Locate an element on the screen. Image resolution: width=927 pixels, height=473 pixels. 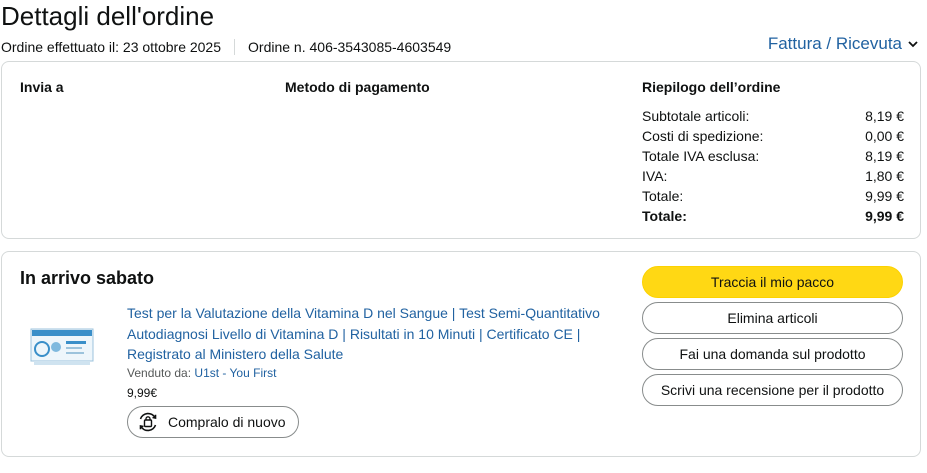
summary-line-net-total: Totale IVA esclusa: 8,19 € is located at coordinates (773, 156).